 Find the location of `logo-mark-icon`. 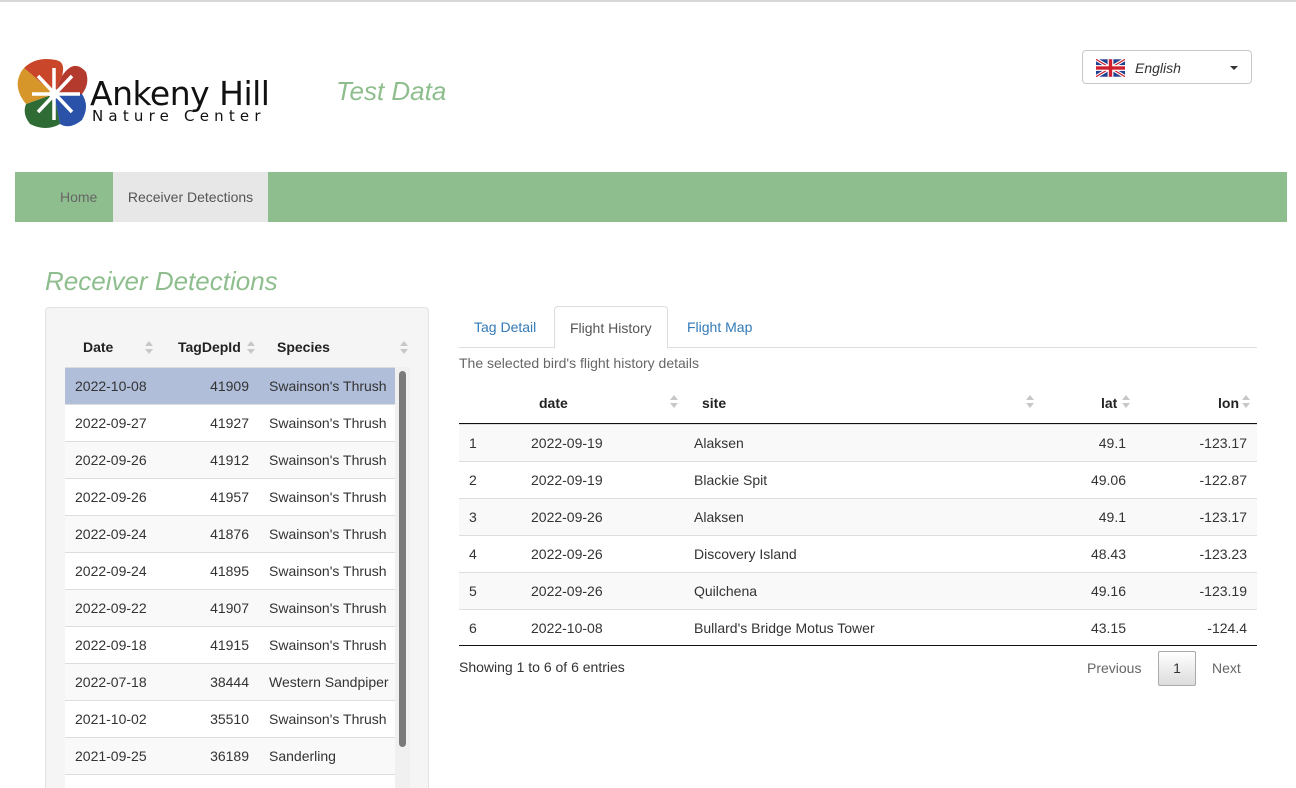

logo-mark-icon is located at coordinates (52, 93).